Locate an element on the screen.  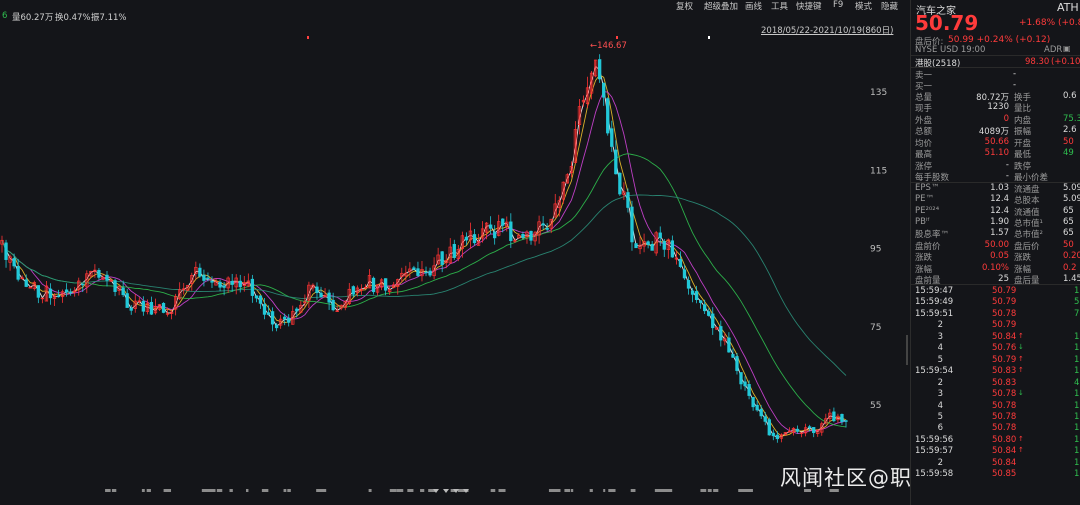
stat-label: 盘前价 is located at coordinates (928, 246).